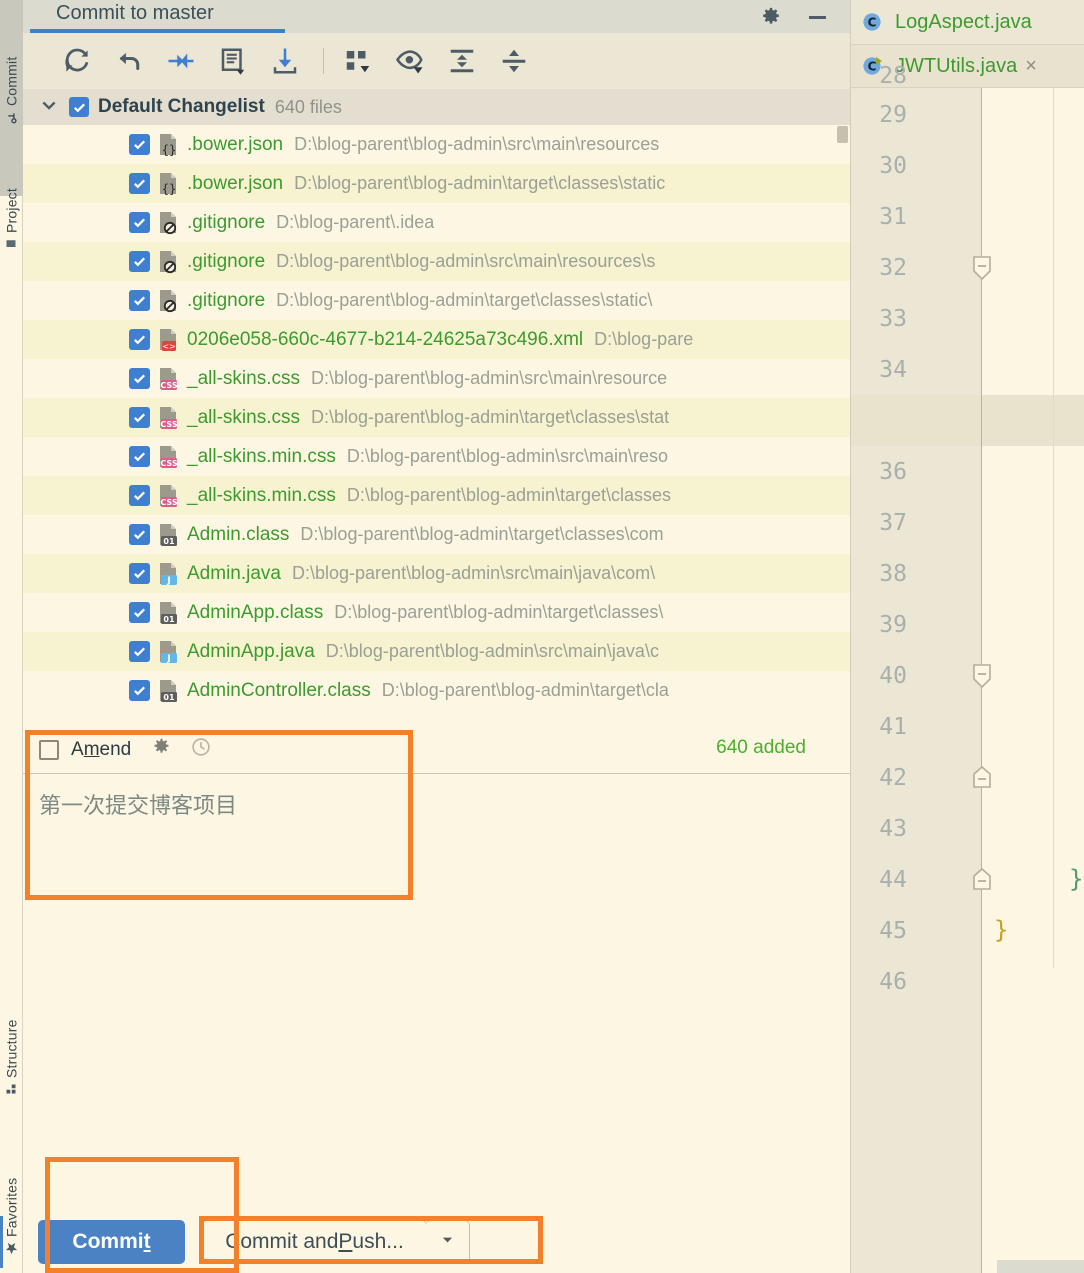 The height and width of the screenshot is (1273, 1084). What do you see at coordinates (11, 64) in the screenshot?
I see `sidebar-item-commit: Commit` at bounding box center [11, 64].